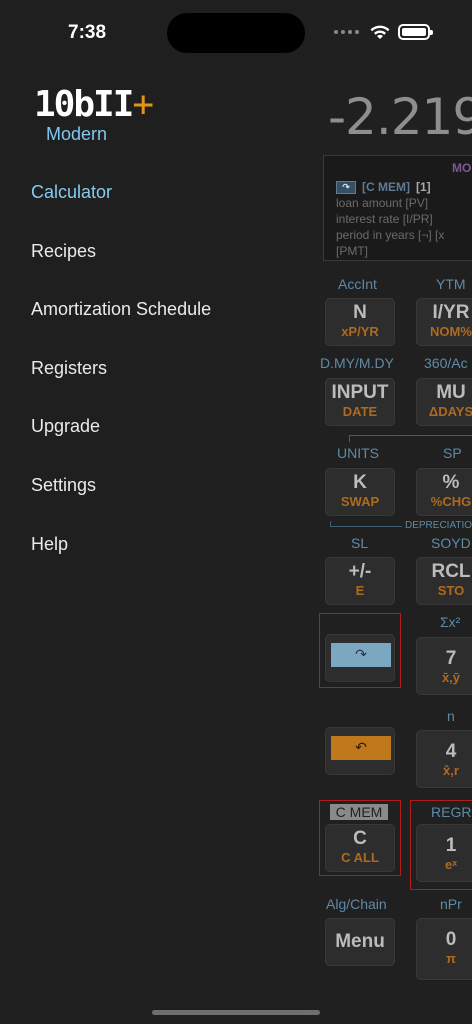  What do you see at coordinates (361, 748) in the screenshot?
I see `orange-shift-icon: ↶` at bounding box center [361, 748].